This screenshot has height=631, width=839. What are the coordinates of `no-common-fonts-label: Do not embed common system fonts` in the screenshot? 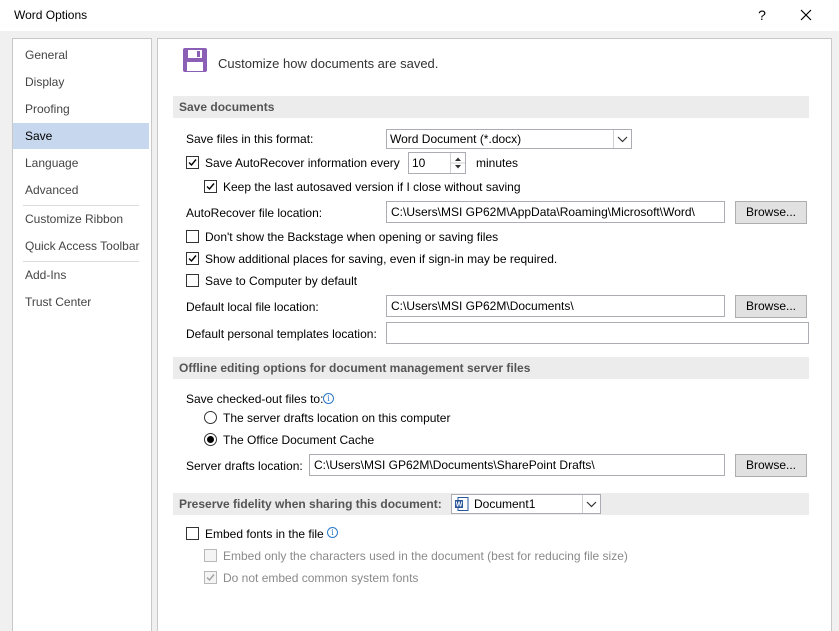 It's located at (321, 578).